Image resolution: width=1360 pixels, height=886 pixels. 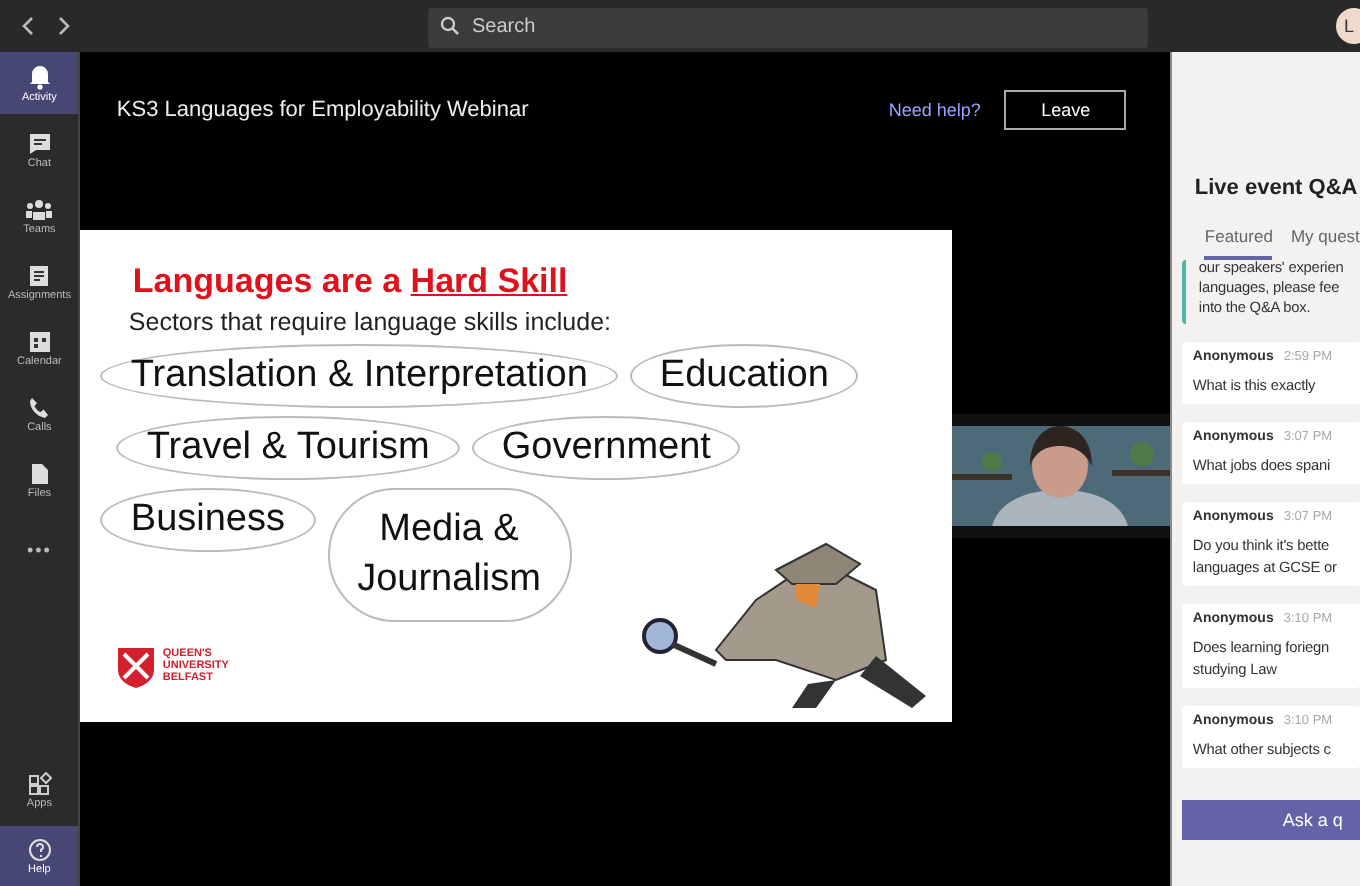 What do you see at coordinates (1325, 243) in the screenshot?
I see `panel-tab: My quest` at bounding box center [1325, 243].